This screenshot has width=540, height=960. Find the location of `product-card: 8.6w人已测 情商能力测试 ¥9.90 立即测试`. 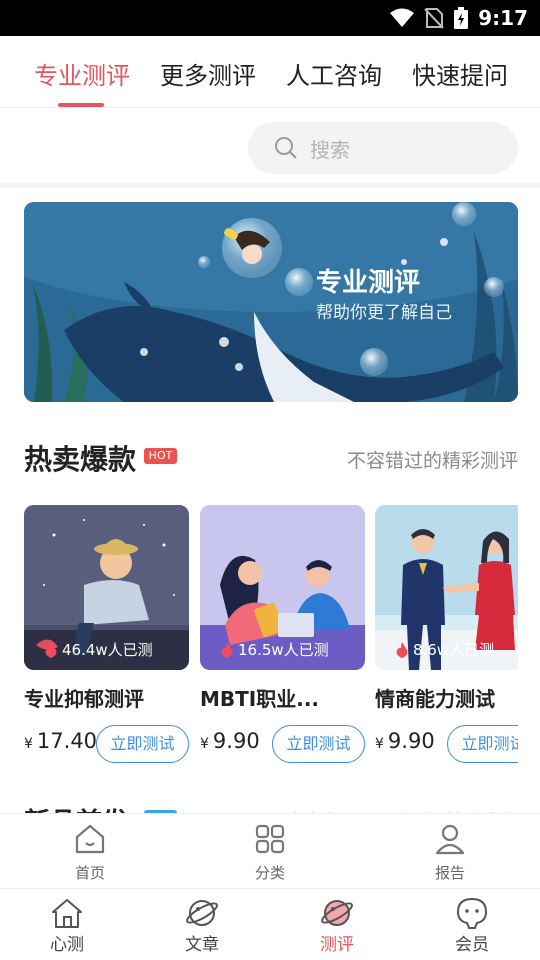

product-card: 8.6w人已测 情商能力测试 ¥9.90 立即测试 is located at coordinates (446, 640).